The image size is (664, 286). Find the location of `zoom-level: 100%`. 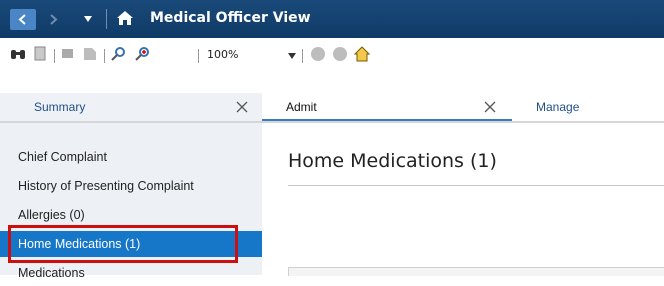

zoom-level: 100% is located at coordinates (222, 54).